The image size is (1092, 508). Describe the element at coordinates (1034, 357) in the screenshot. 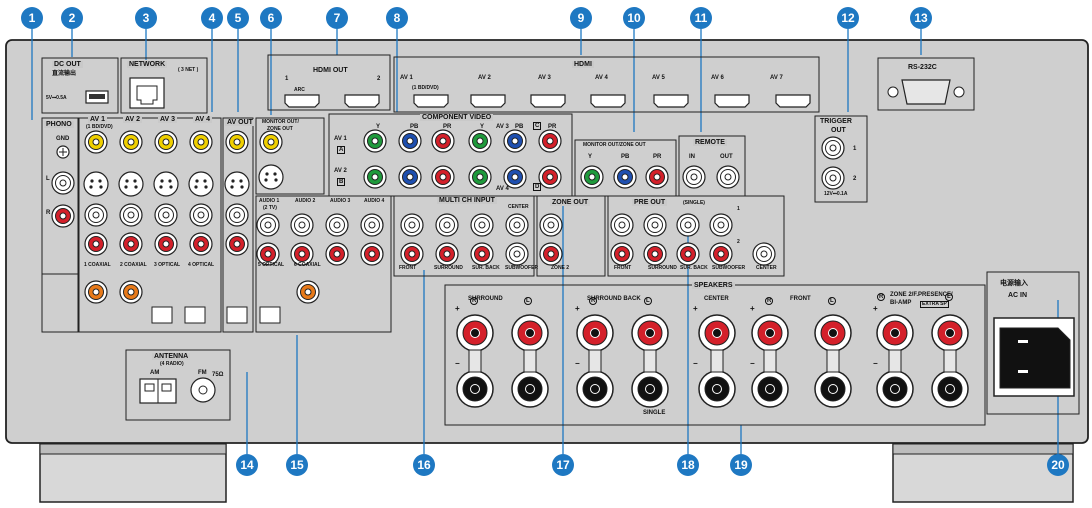

I see `ac-inlet` at that location.